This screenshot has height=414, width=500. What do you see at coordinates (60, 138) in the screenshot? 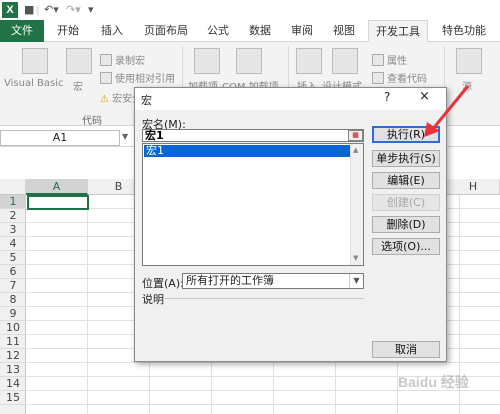
I see `name-box: A1` at bounding box center [60, 138].